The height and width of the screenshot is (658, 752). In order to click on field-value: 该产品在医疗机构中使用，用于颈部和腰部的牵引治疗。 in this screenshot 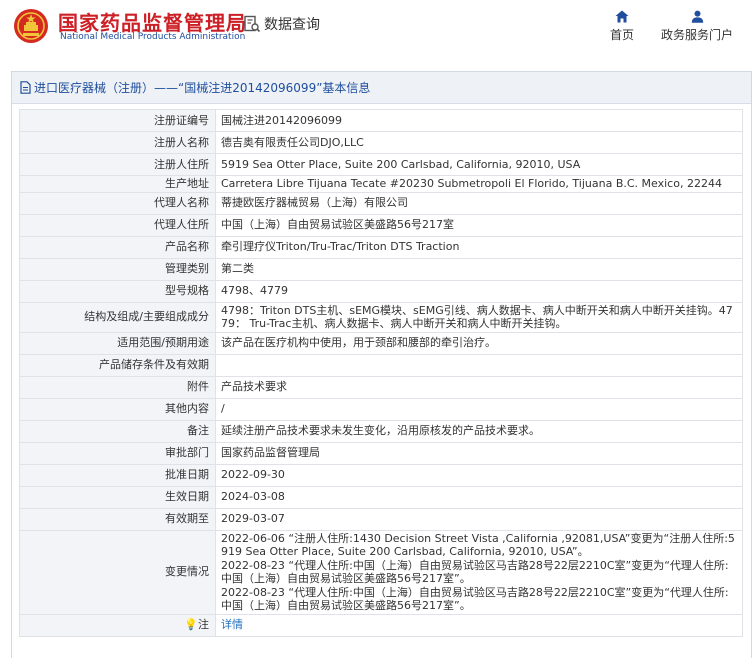, I will do `click(479, 343)`.